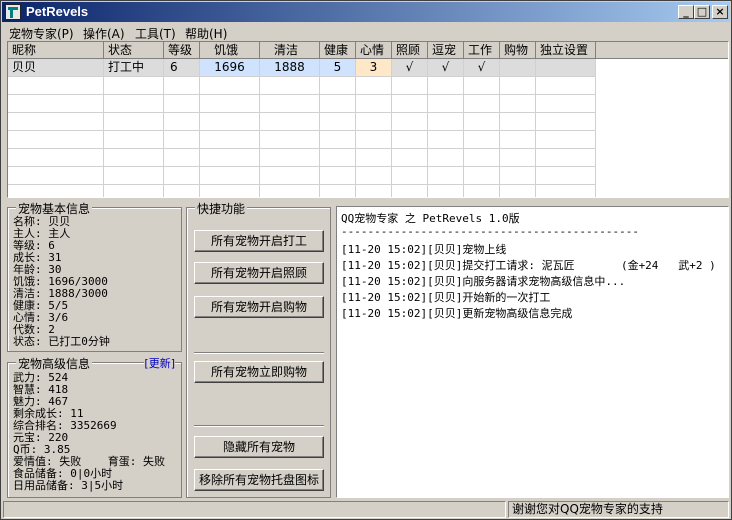 This screenshot has height=520, width=732. Describe the element at coordinates (206, 33) in the screenshot. I see `menu-help: 帮助(H)` at that location.